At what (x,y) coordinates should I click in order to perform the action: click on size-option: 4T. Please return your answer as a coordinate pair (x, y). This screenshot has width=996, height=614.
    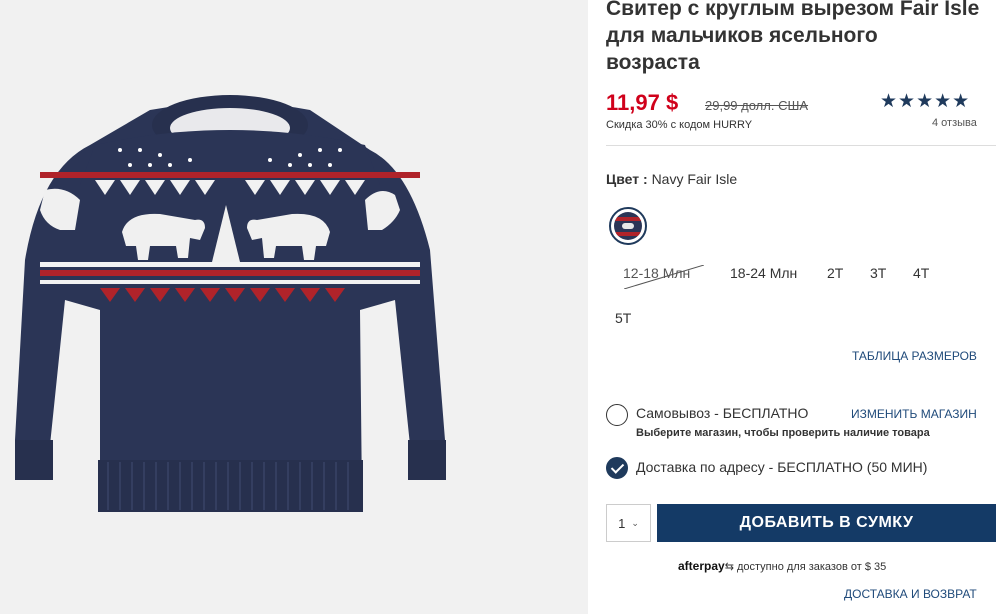
    Looking at the image, I should click on (921, 273).